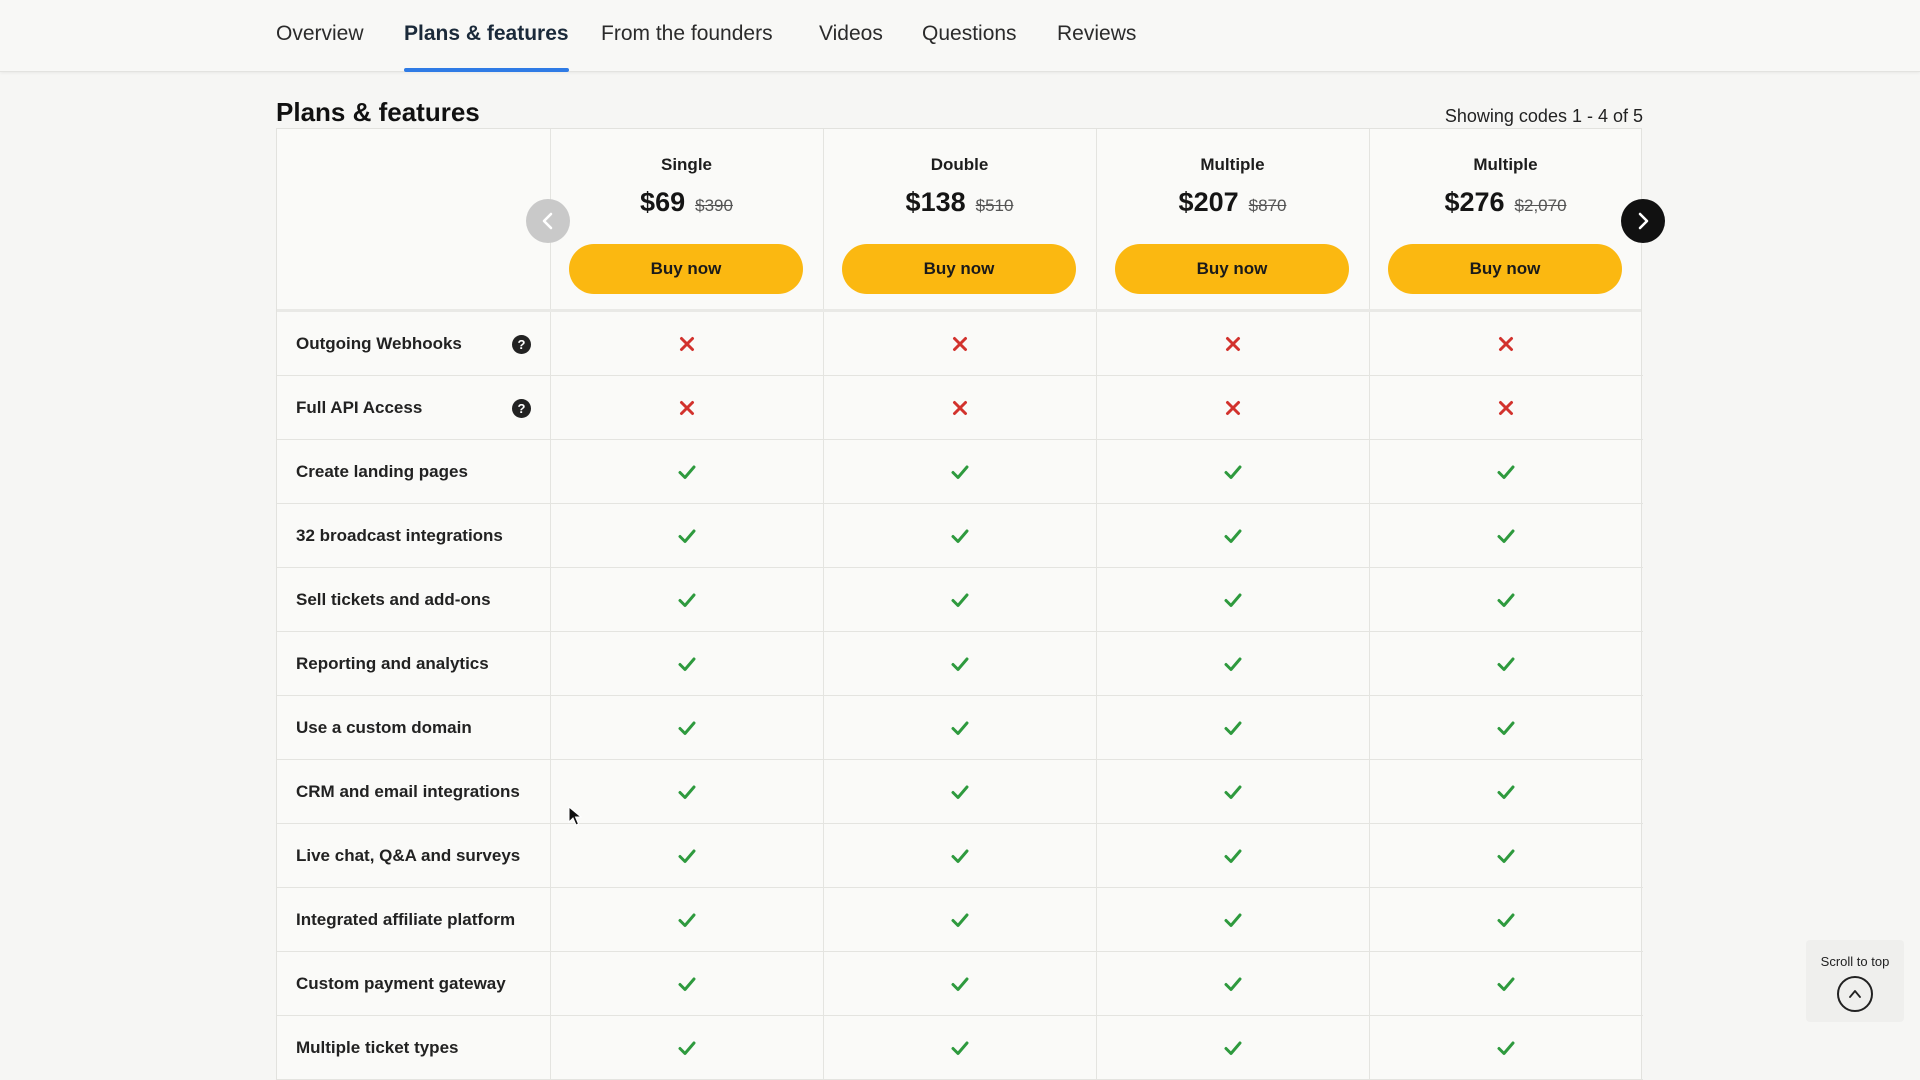 This screenshot has width=1920, height=1080. Describe the element at coordinates (851, 33) in the screenshot. I see `tab-videos-label: Videos` at that location.